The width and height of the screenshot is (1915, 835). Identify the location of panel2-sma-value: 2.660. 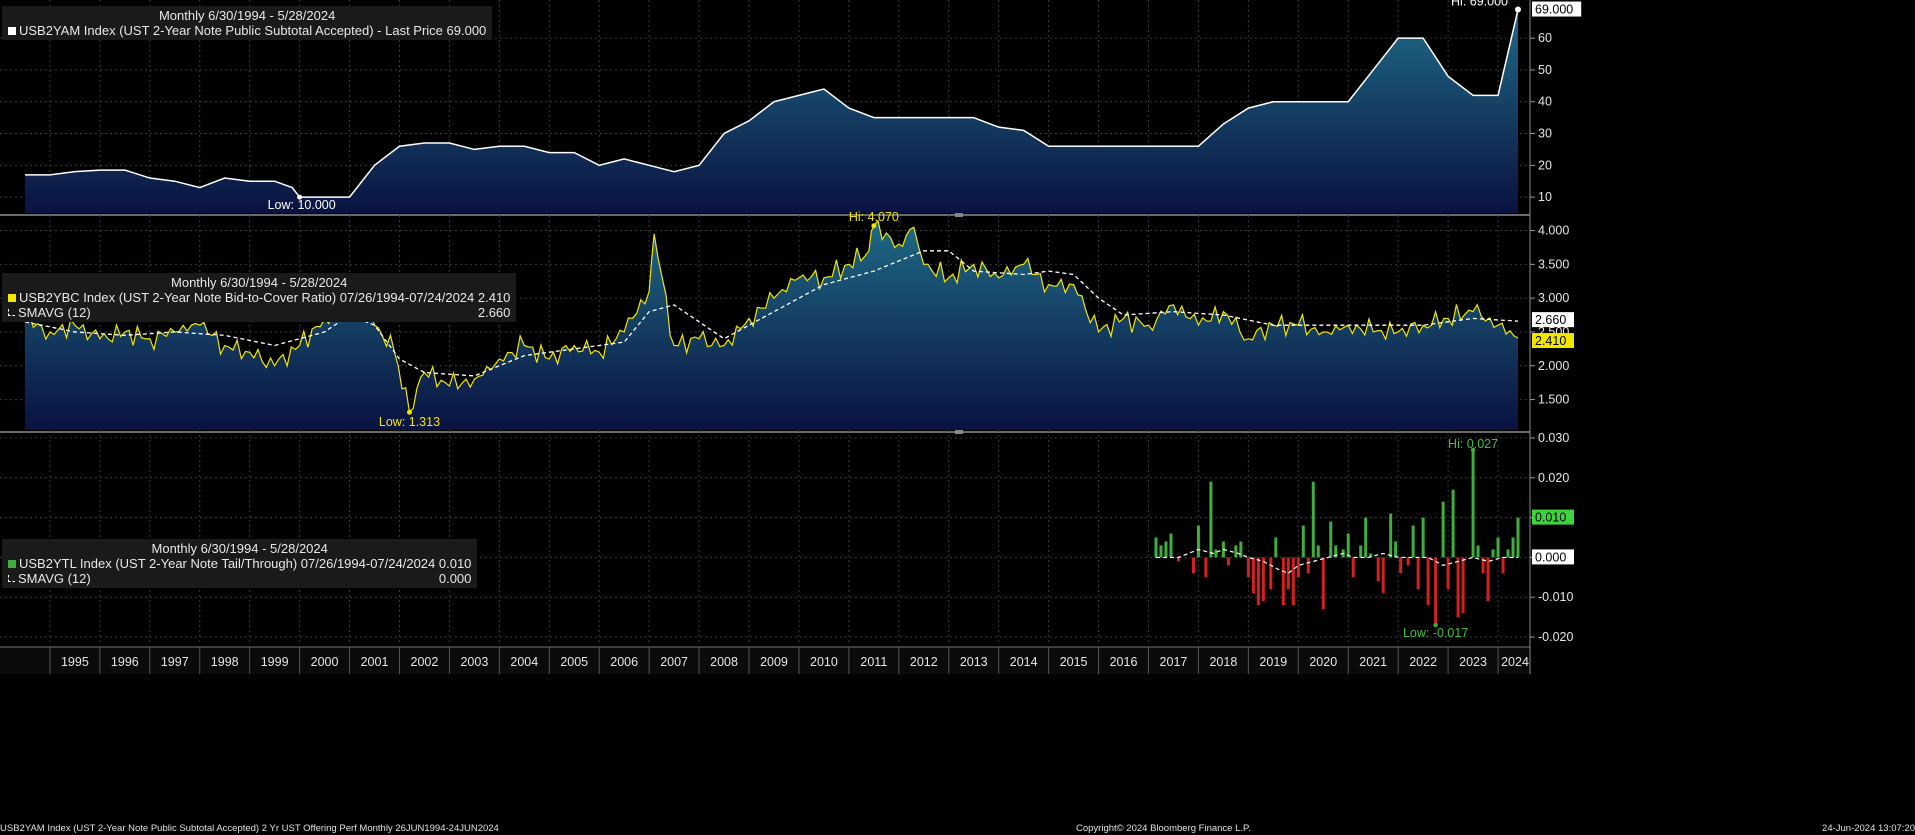
(494, 312).